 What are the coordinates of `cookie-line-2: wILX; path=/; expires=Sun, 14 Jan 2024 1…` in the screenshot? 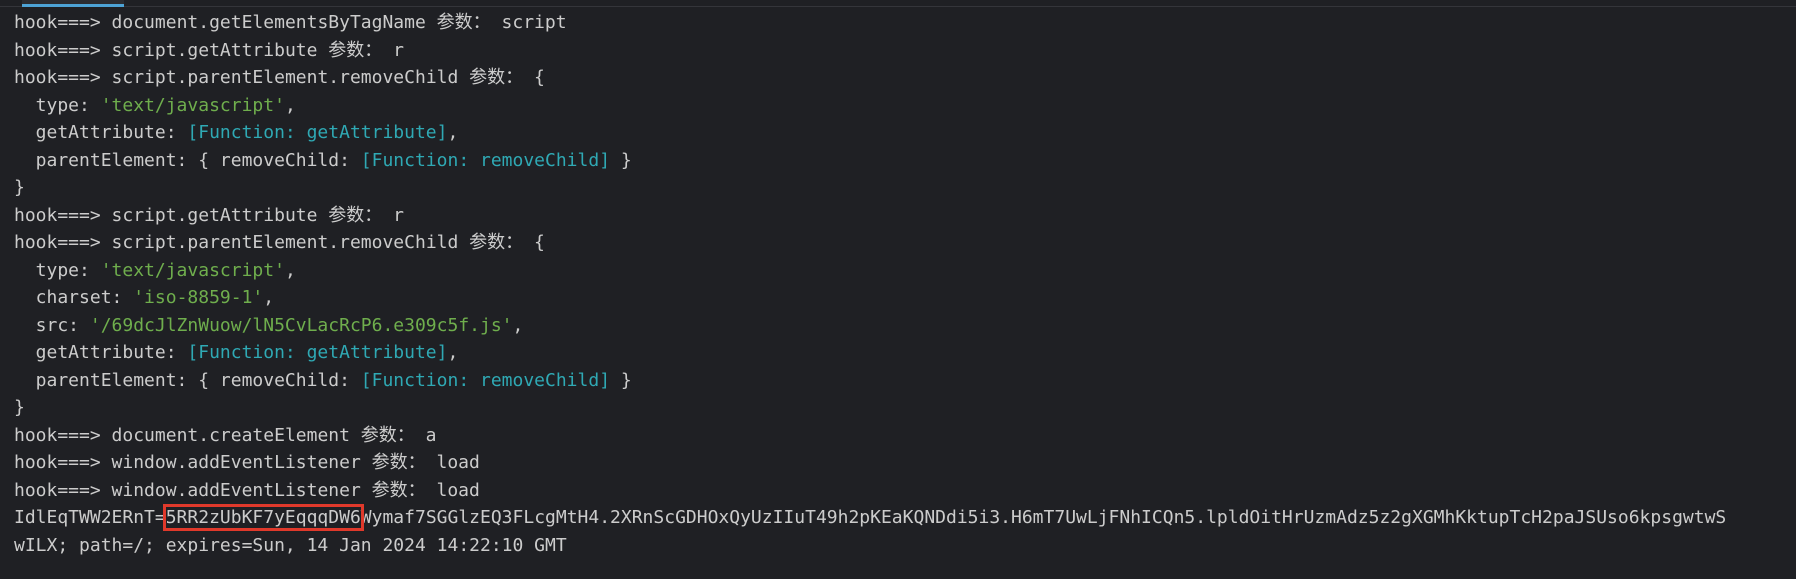 It's located at (290, 545).